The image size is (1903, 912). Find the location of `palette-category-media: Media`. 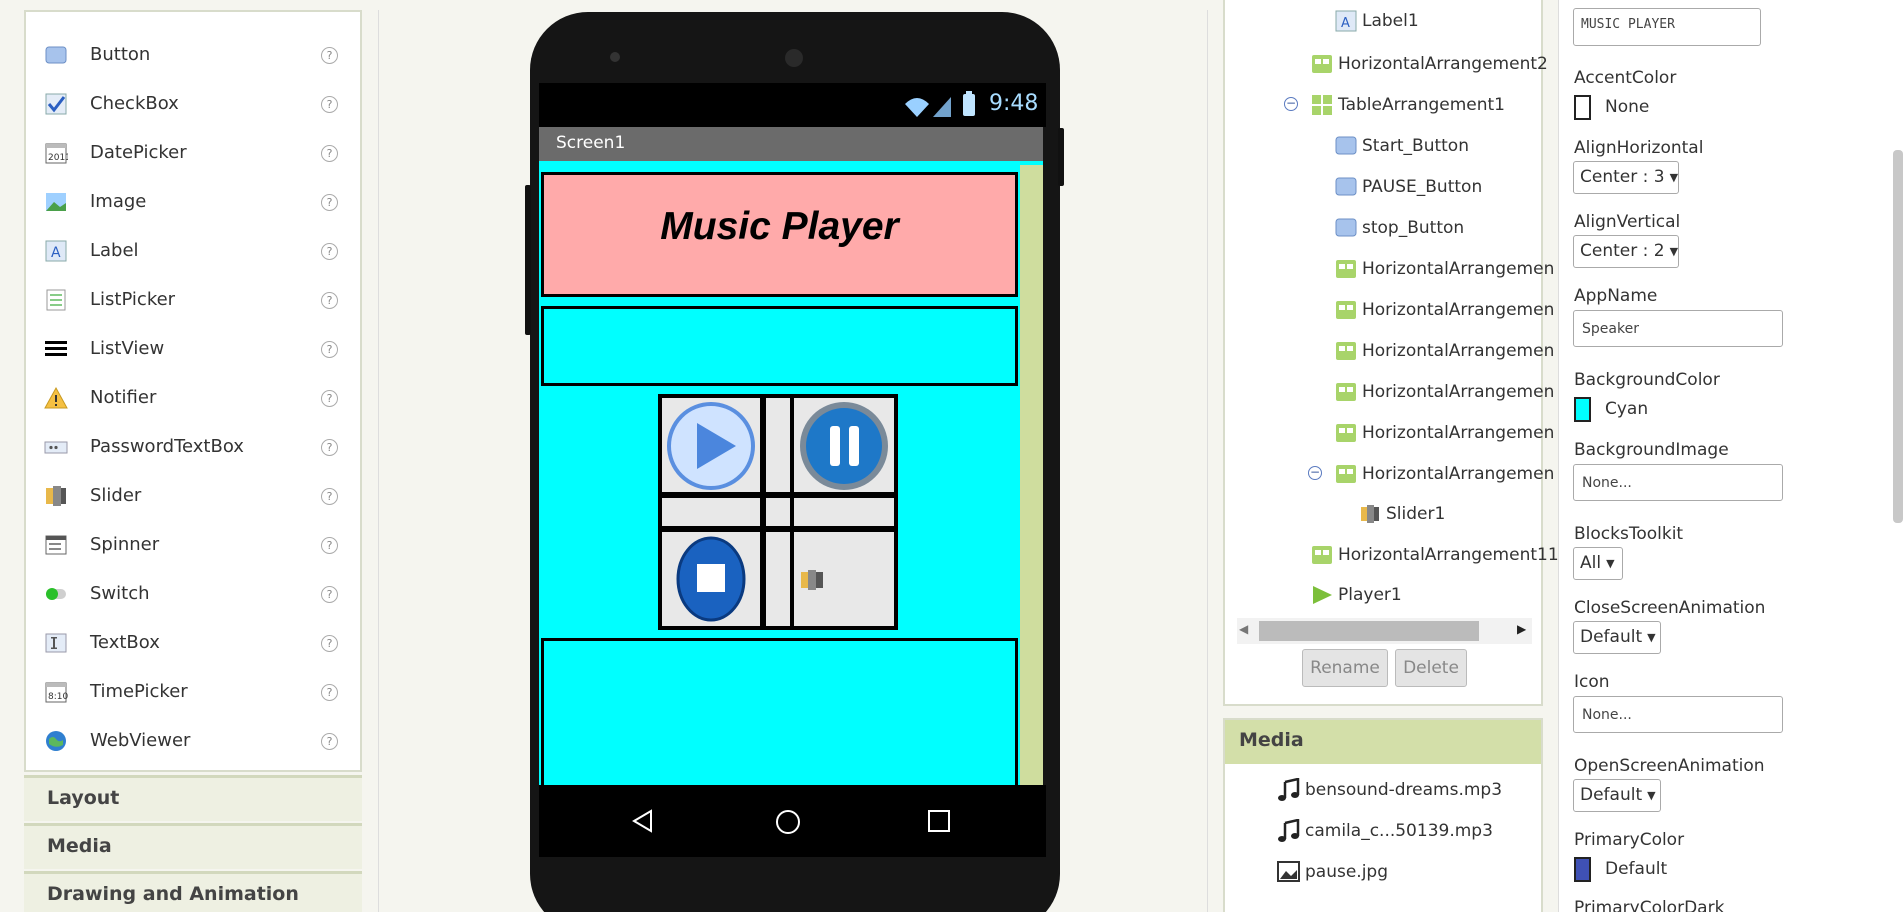

palette-category-media: Media is located at coordinates (193, 846).